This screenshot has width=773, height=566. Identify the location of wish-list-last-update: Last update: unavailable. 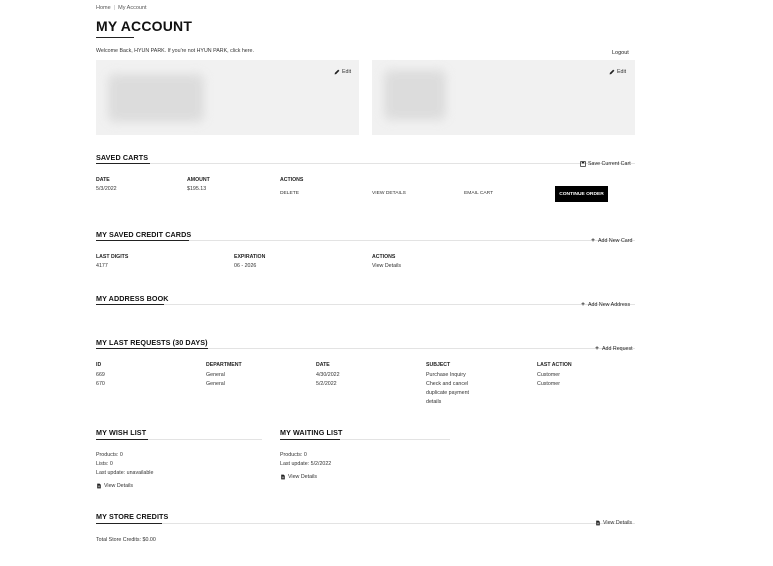
(125, 473).